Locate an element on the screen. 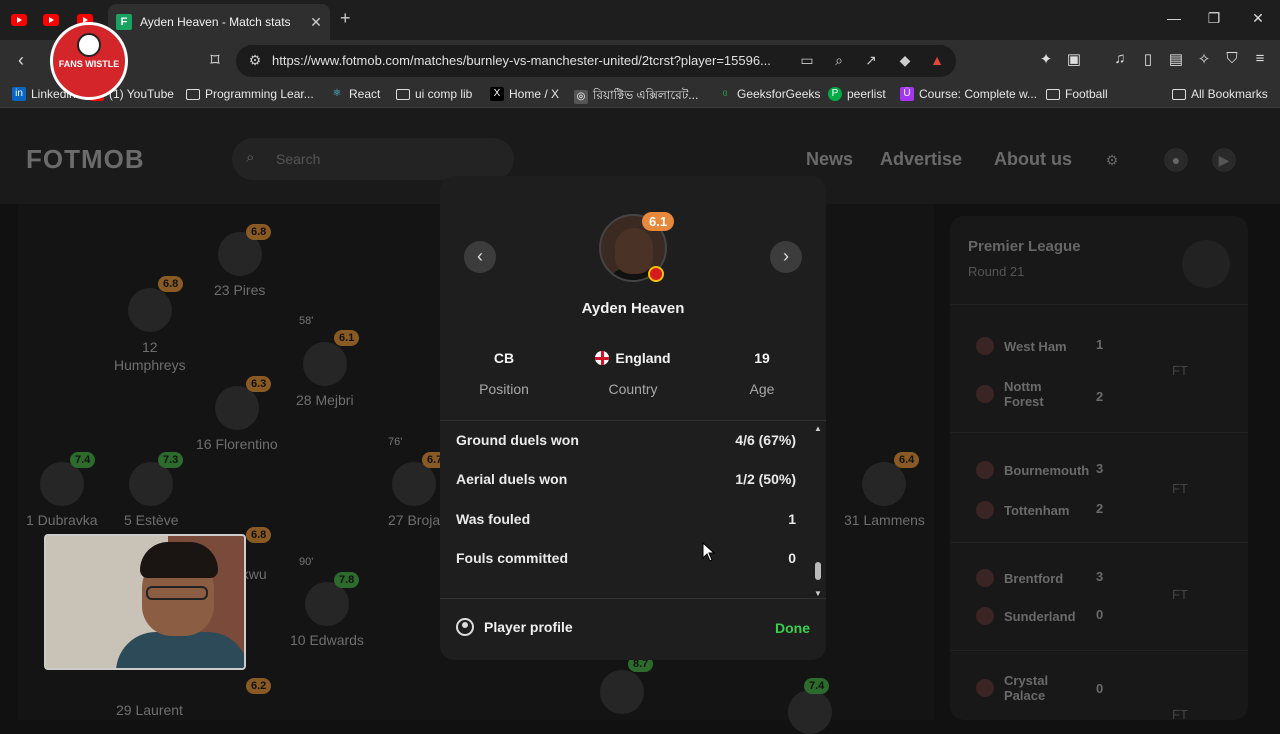  divider is located at coordinates (633, 420).